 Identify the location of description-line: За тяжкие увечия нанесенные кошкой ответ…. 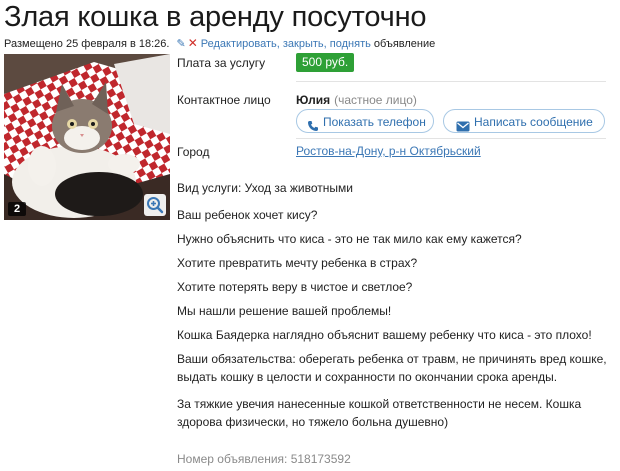
(379, 404).